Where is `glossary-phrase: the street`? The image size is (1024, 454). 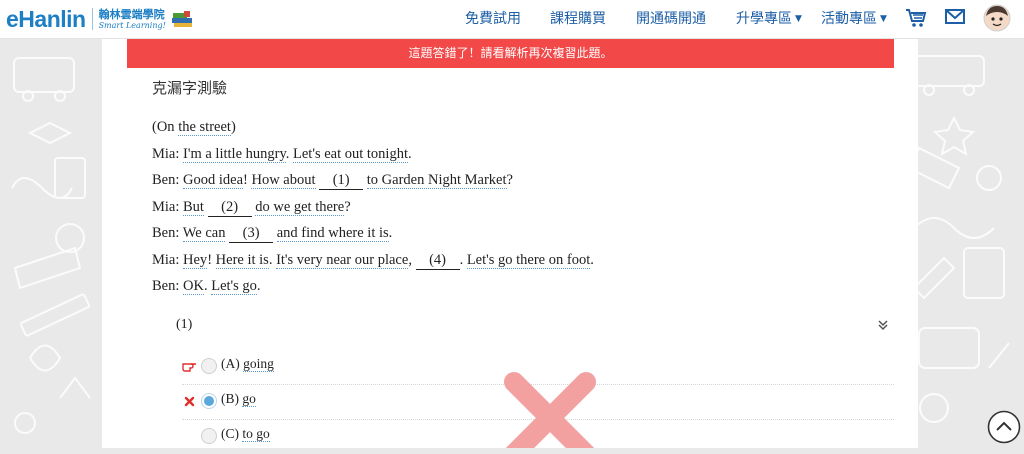
glossary-phrase: the street is located at coordinates (204, 127).